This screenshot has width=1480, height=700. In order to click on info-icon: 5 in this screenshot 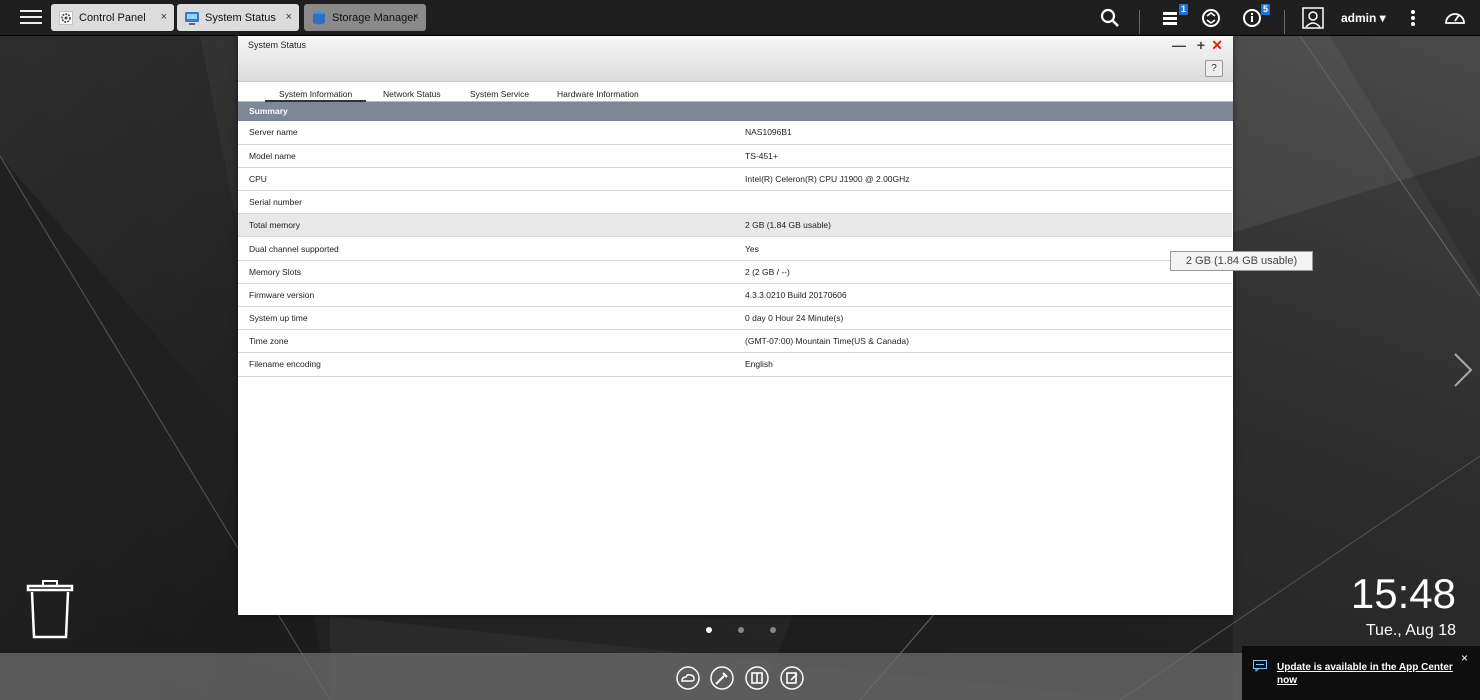, I will do `click(1256, 17)`.